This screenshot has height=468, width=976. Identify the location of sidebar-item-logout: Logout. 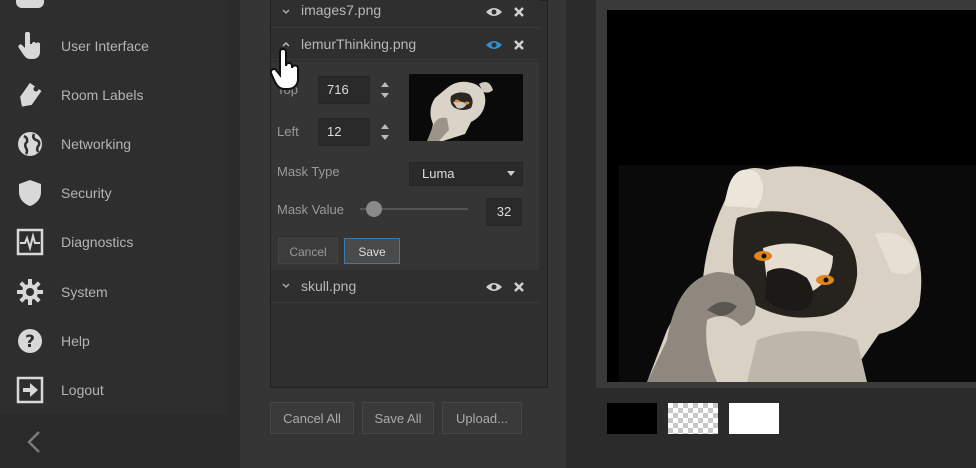
(114, 389).